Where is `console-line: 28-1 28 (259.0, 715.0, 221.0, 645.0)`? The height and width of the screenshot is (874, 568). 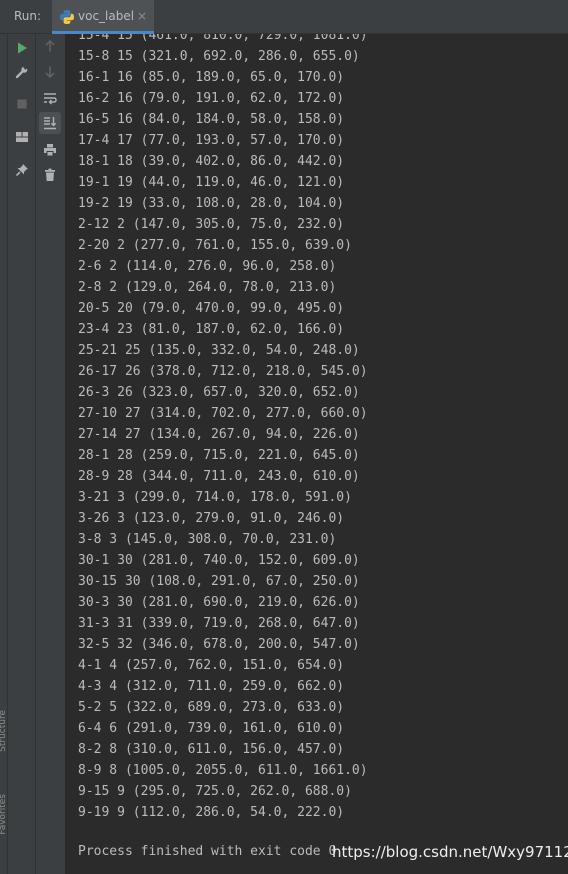 console-line: 28-1 28 (259.0, 715.0, 221.0, 645.0) is located at coordinates (219, 455).